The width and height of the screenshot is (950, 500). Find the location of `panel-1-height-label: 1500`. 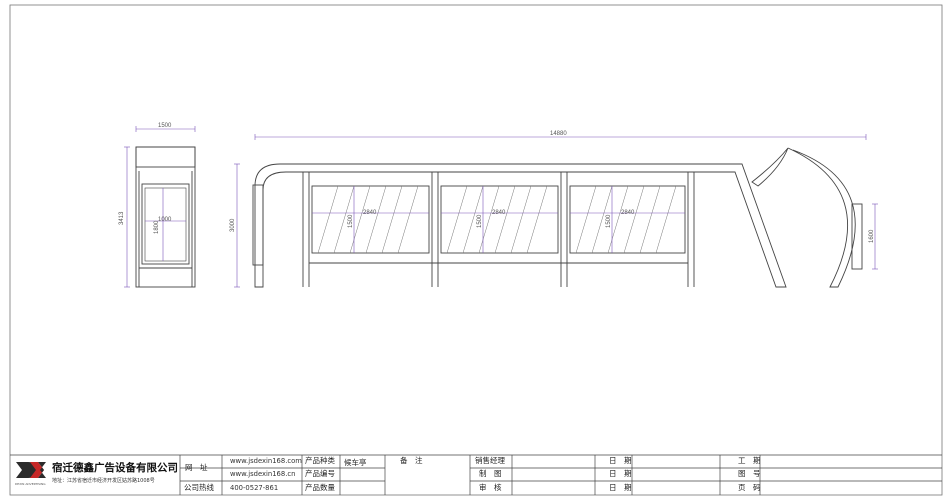

panel-1-height-label: 1500 is located at coordinates (351, 221).